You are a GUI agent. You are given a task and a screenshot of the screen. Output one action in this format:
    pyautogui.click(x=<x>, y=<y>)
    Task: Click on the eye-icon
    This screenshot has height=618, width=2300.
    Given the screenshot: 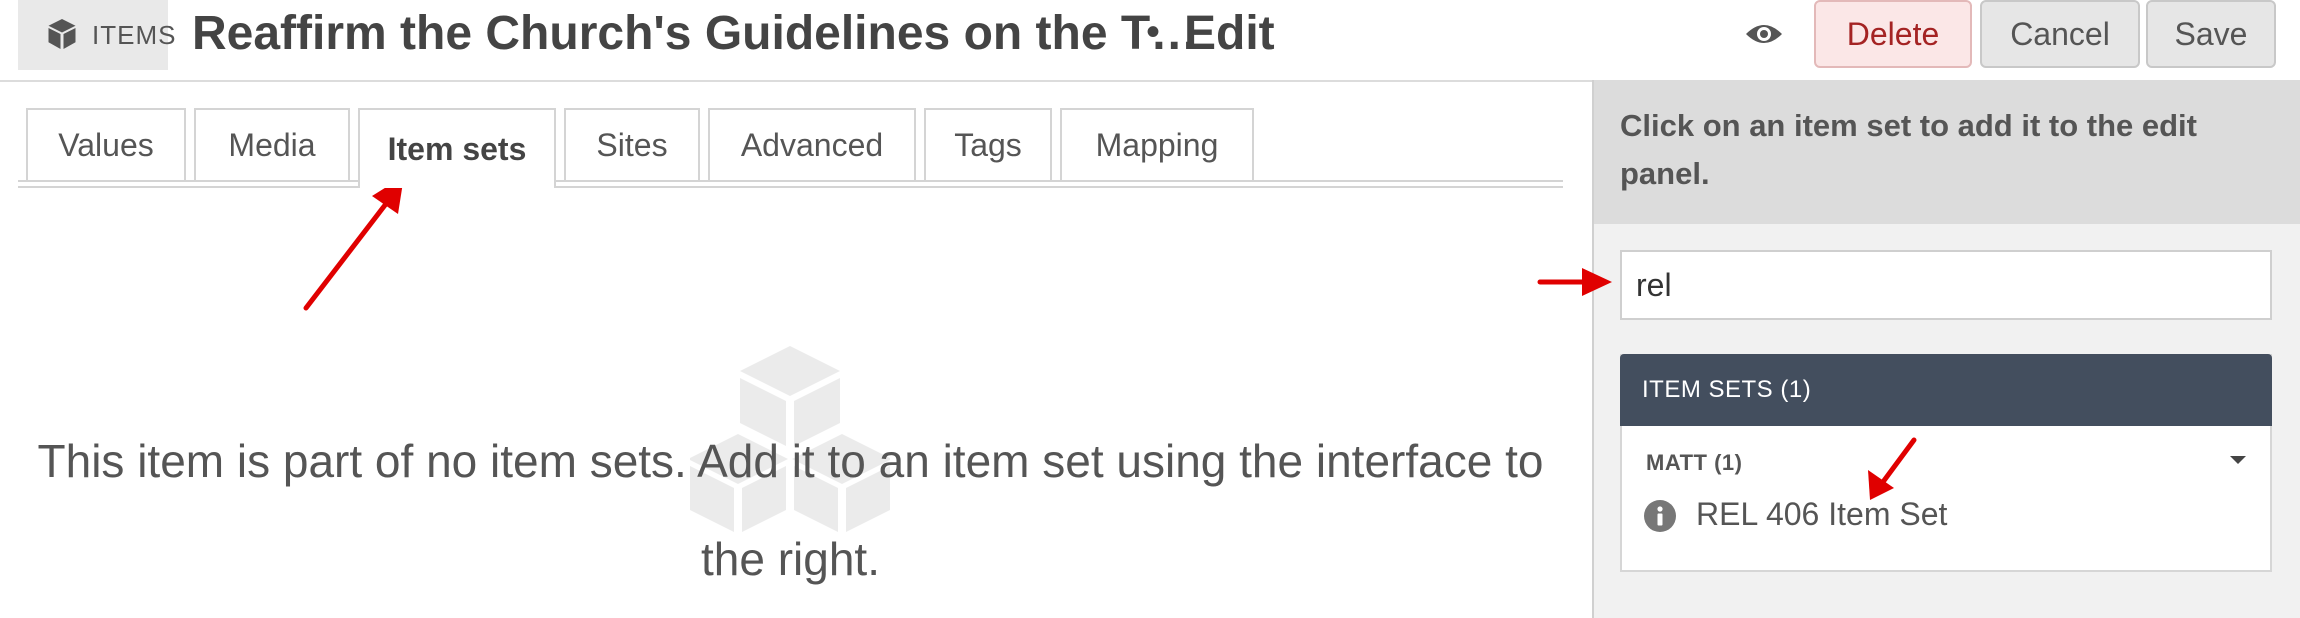 What is the action you would take?
    pyautogui.click(x=1764, y=34)
    